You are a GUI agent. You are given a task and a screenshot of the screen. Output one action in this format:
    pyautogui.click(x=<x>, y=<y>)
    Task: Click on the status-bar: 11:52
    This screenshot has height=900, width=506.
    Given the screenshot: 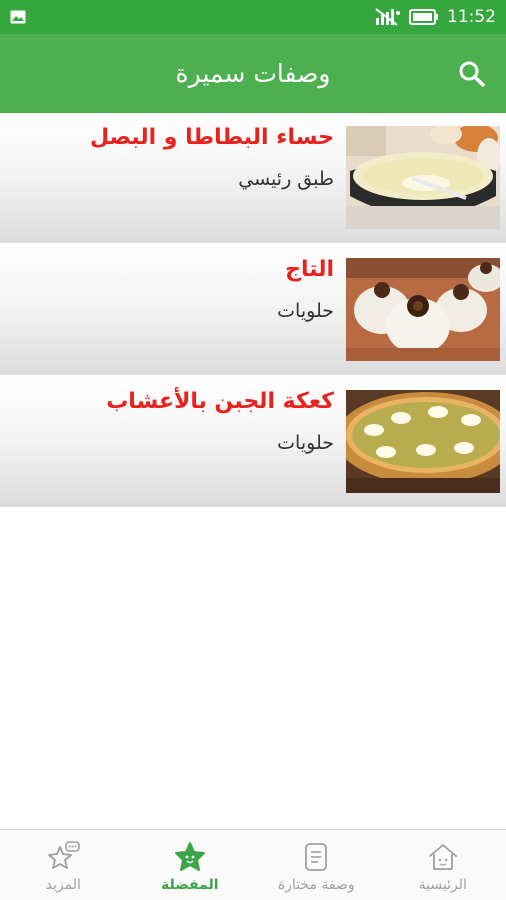 What is the action you would take?
    pyautogui.click(x=253, y=17)
    